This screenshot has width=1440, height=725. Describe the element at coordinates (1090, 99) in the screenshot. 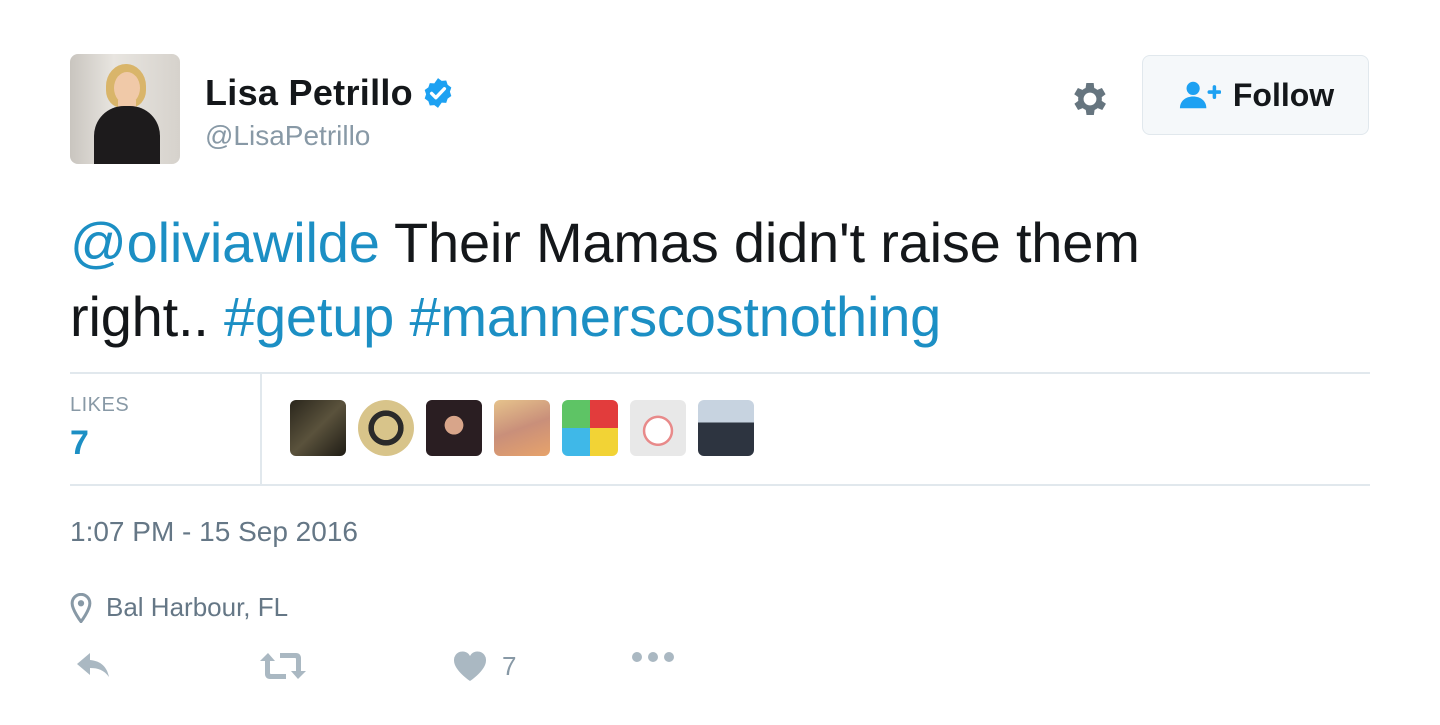

I see `gear-icon` at that location.